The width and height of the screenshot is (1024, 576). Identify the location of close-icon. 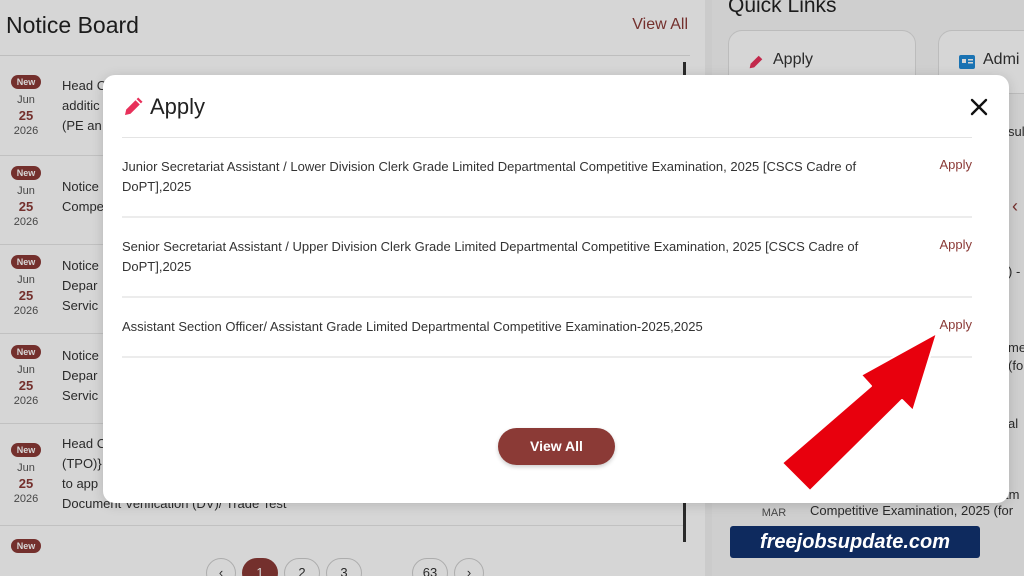
(979, 107).